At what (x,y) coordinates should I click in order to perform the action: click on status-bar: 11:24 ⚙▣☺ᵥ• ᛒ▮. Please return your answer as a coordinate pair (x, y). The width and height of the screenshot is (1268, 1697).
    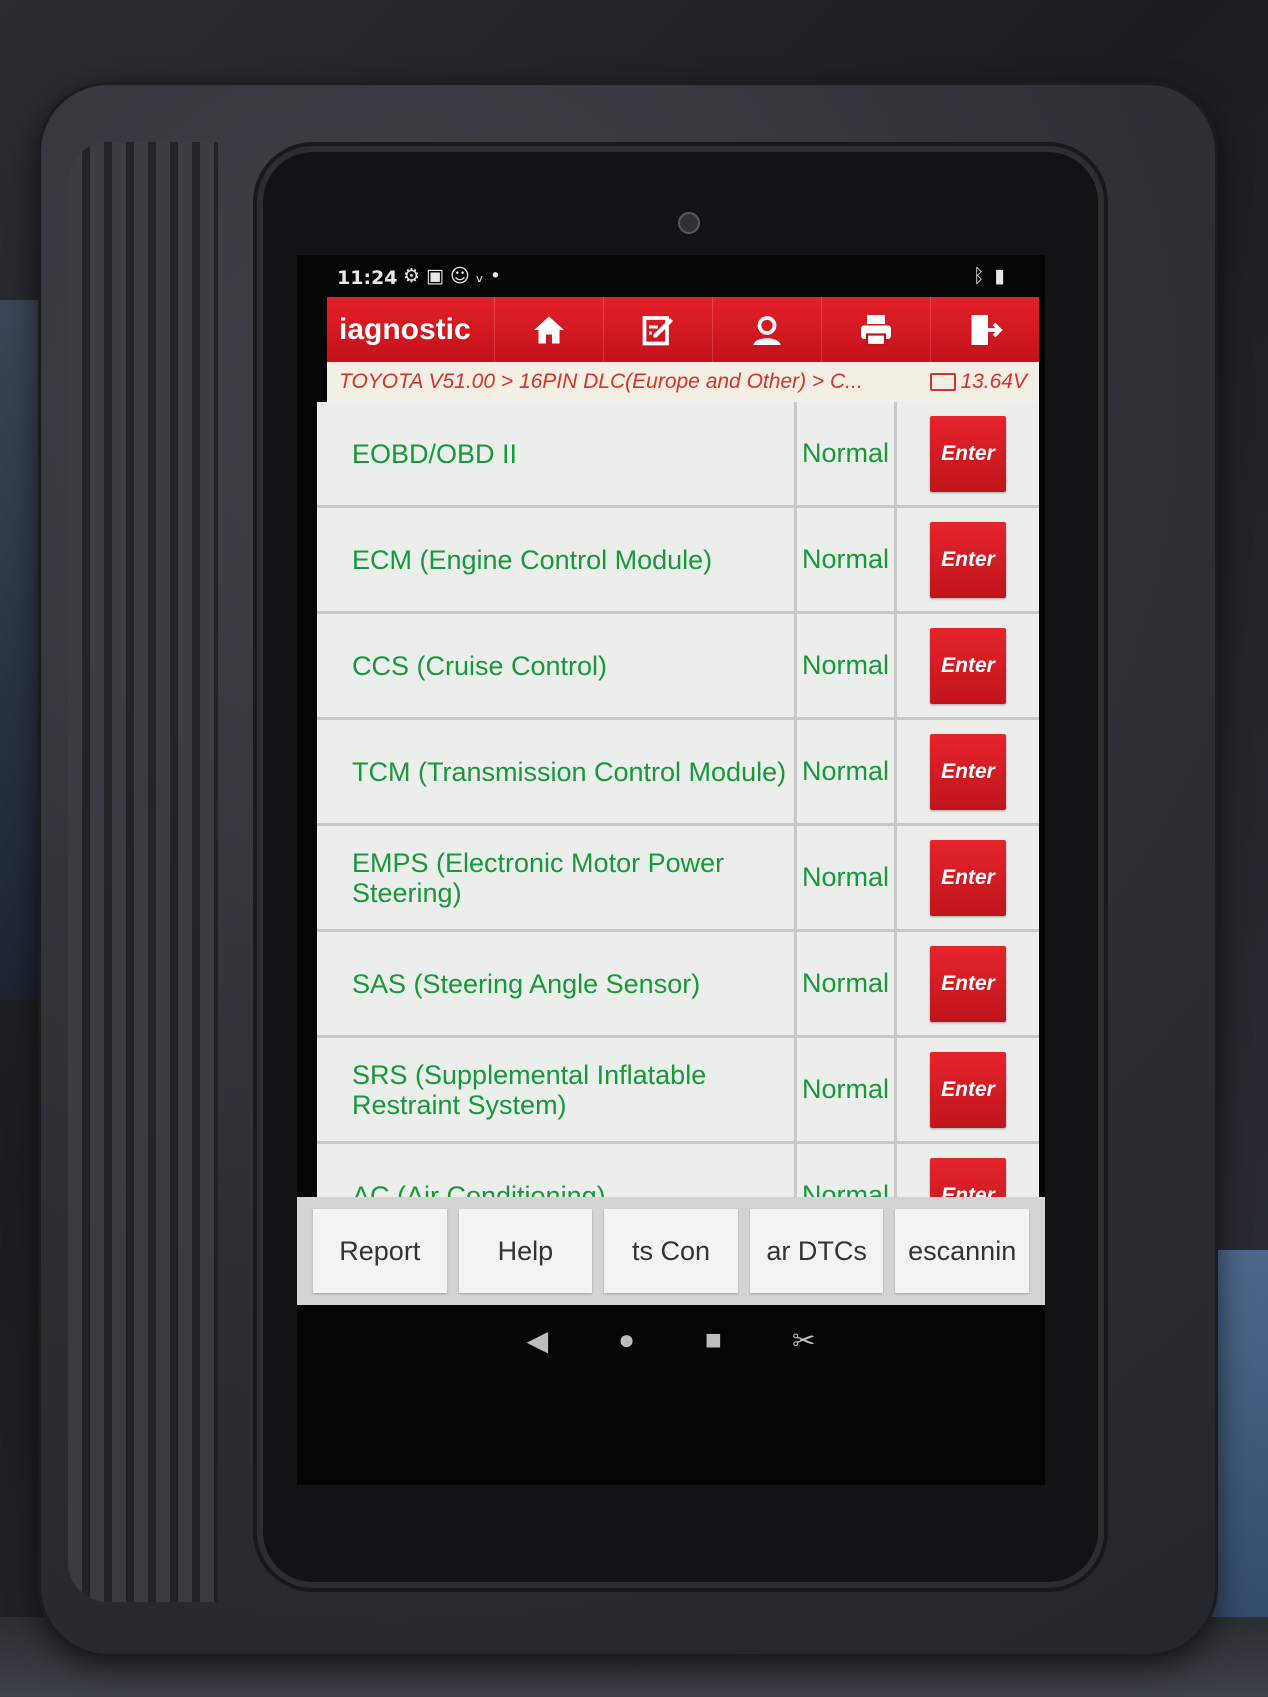
    Looking at the image, I should click on (671, 276).